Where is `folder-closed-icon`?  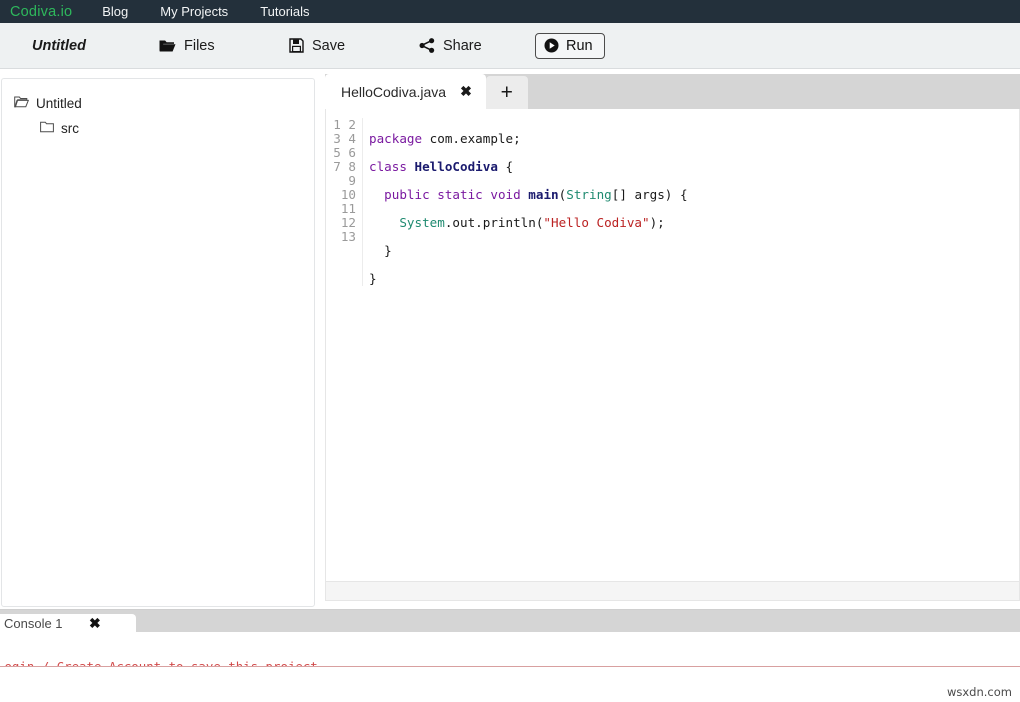 folder-closed-icon is located at coordinates (47, 128).